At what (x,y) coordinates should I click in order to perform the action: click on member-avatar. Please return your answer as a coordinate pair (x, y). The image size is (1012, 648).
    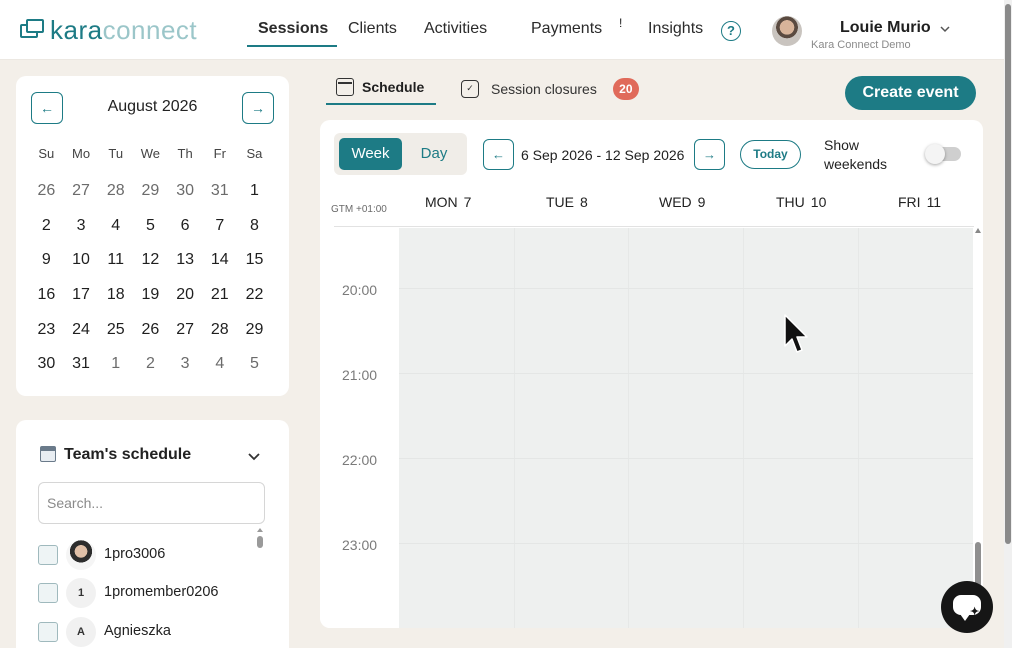
    Looking at the image, I should click on (81, 555).